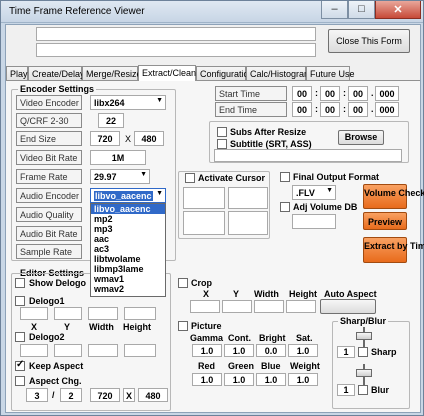  Describe the element at coordinates (67, 327) in the screenshot. I see `delogo-y-label: Y` at that location.